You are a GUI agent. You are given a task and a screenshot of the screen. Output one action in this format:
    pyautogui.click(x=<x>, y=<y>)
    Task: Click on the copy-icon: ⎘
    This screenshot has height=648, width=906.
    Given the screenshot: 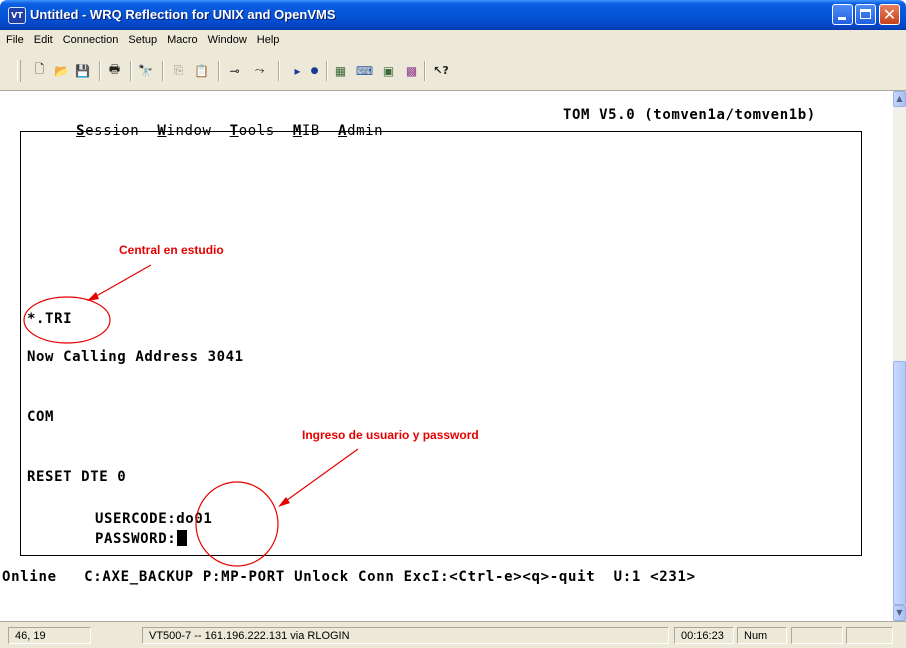 What is the action you would take?
    pyautogui.click(x=178, y=70)
    